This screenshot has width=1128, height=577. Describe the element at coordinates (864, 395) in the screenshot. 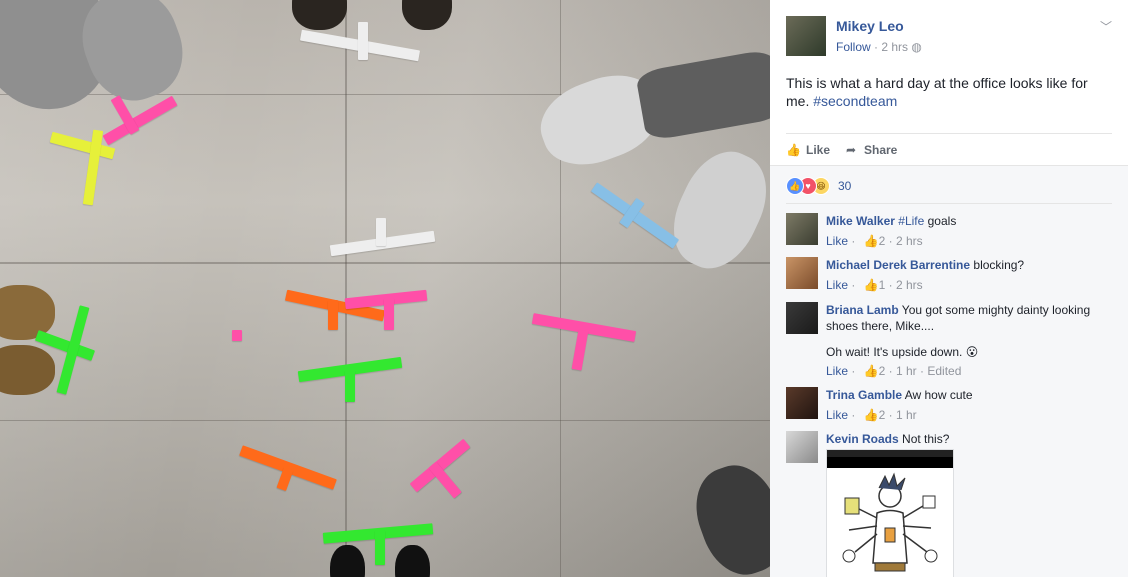

I see `commenter-name: Trina Gamble` at that location.